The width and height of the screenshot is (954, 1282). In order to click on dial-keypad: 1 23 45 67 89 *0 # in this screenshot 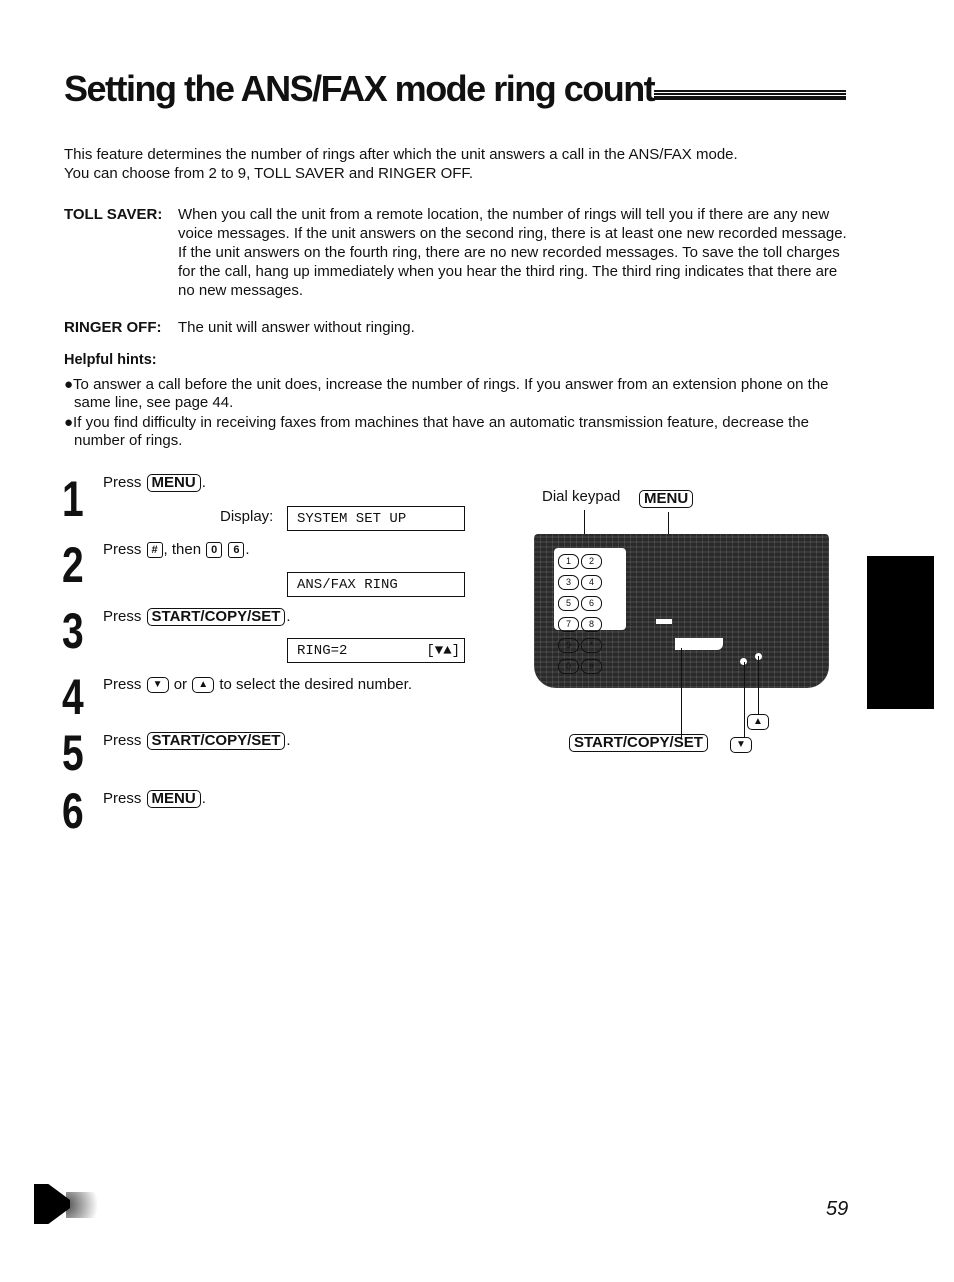, I will do `click(590, 611)`.